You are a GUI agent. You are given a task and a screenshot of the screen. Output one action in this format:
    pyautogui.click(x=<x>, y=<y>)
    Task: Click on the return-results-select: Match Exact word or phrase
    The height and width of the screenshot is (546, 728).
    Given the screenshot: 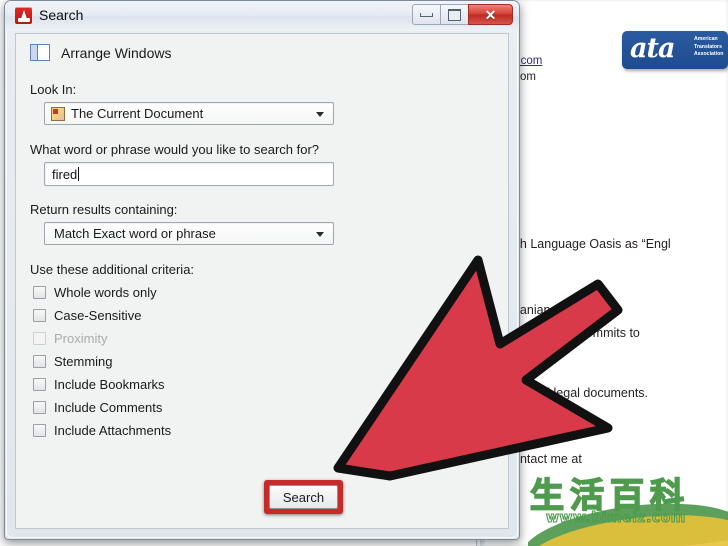 What is the action you would take?
    pyautogui.click(x=189, y=233)
    